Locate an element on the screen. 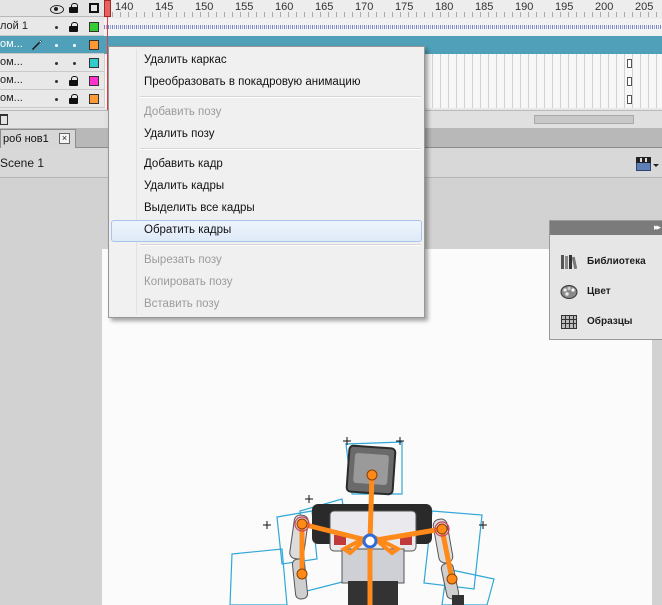  menu-item-label: Удалить каркас is located at coordinates (185, 60).